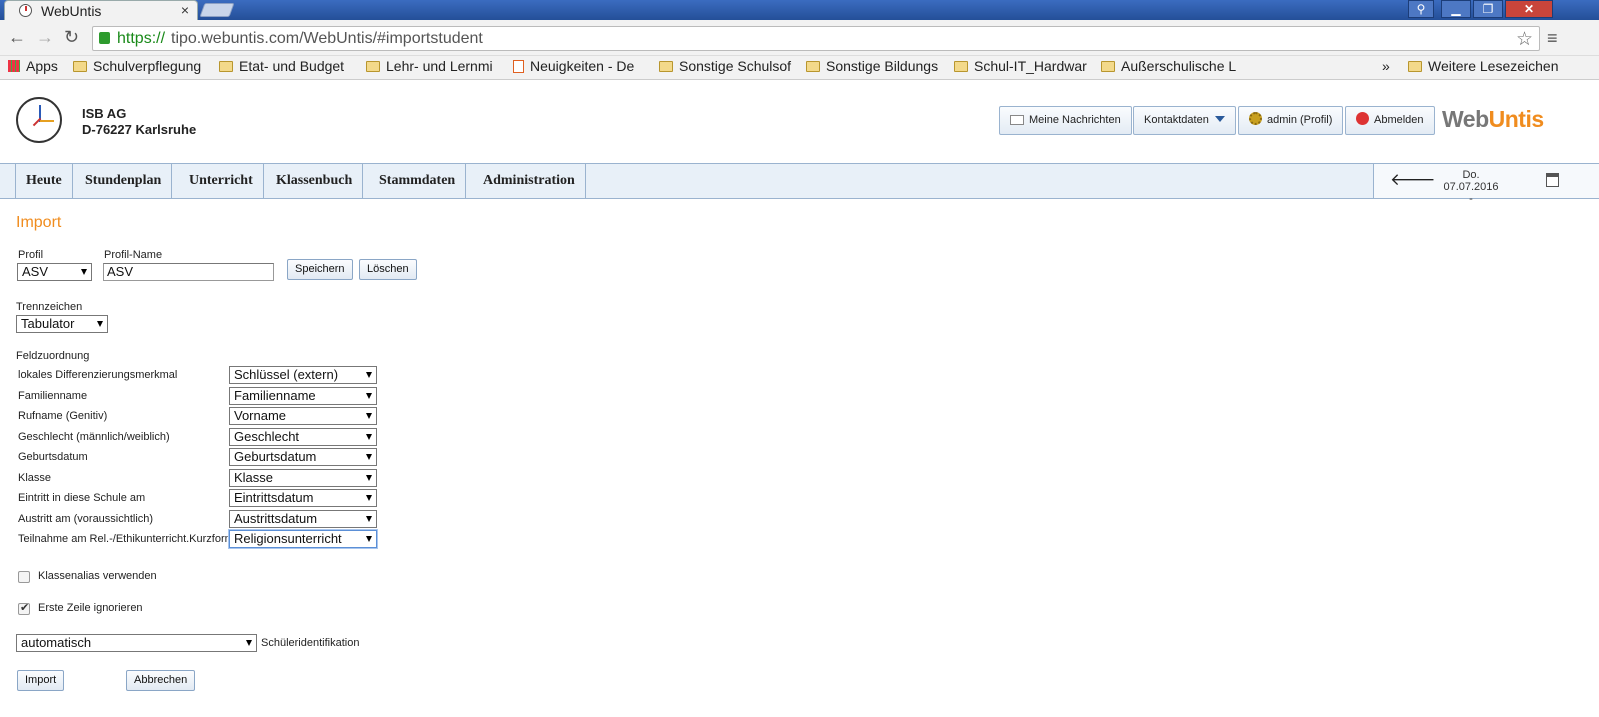  What do you see at coordinates (217, 10) in the screenshot?
I see `new-tab-button` at bounding box center [217, 10].